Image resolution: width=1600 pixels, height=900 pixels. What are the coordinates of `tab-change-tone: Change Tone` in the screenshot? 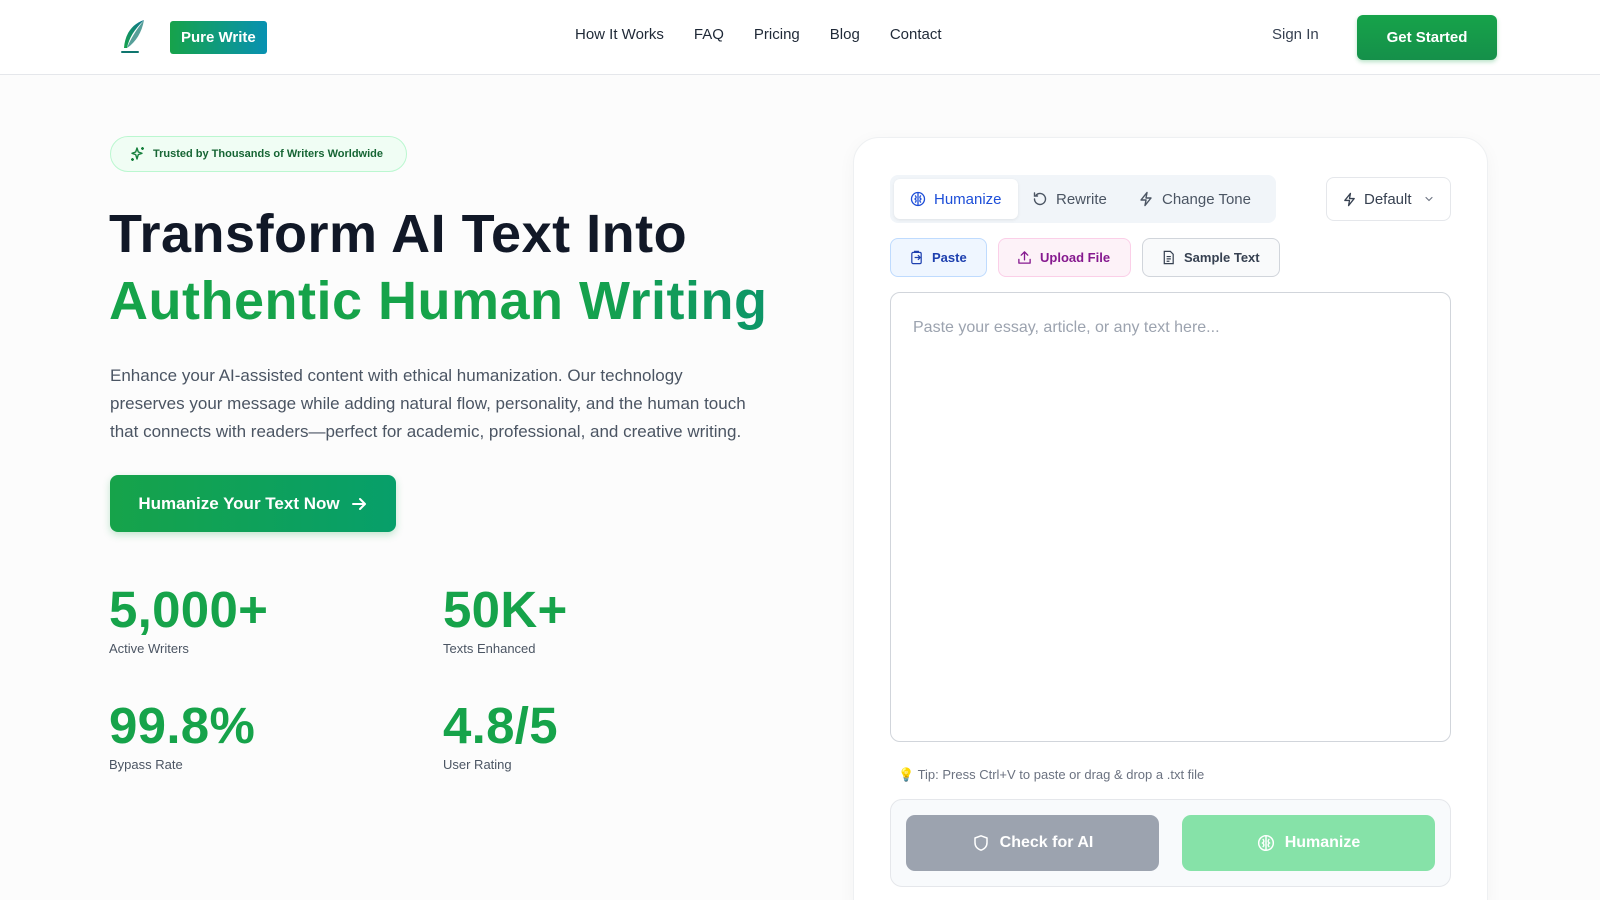 It's located at (1194, 199).